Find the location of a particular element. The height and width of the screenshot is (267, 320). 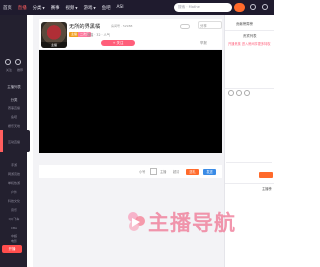

sidebar-item-music: 音乐 is located at coordinates (14, 210).